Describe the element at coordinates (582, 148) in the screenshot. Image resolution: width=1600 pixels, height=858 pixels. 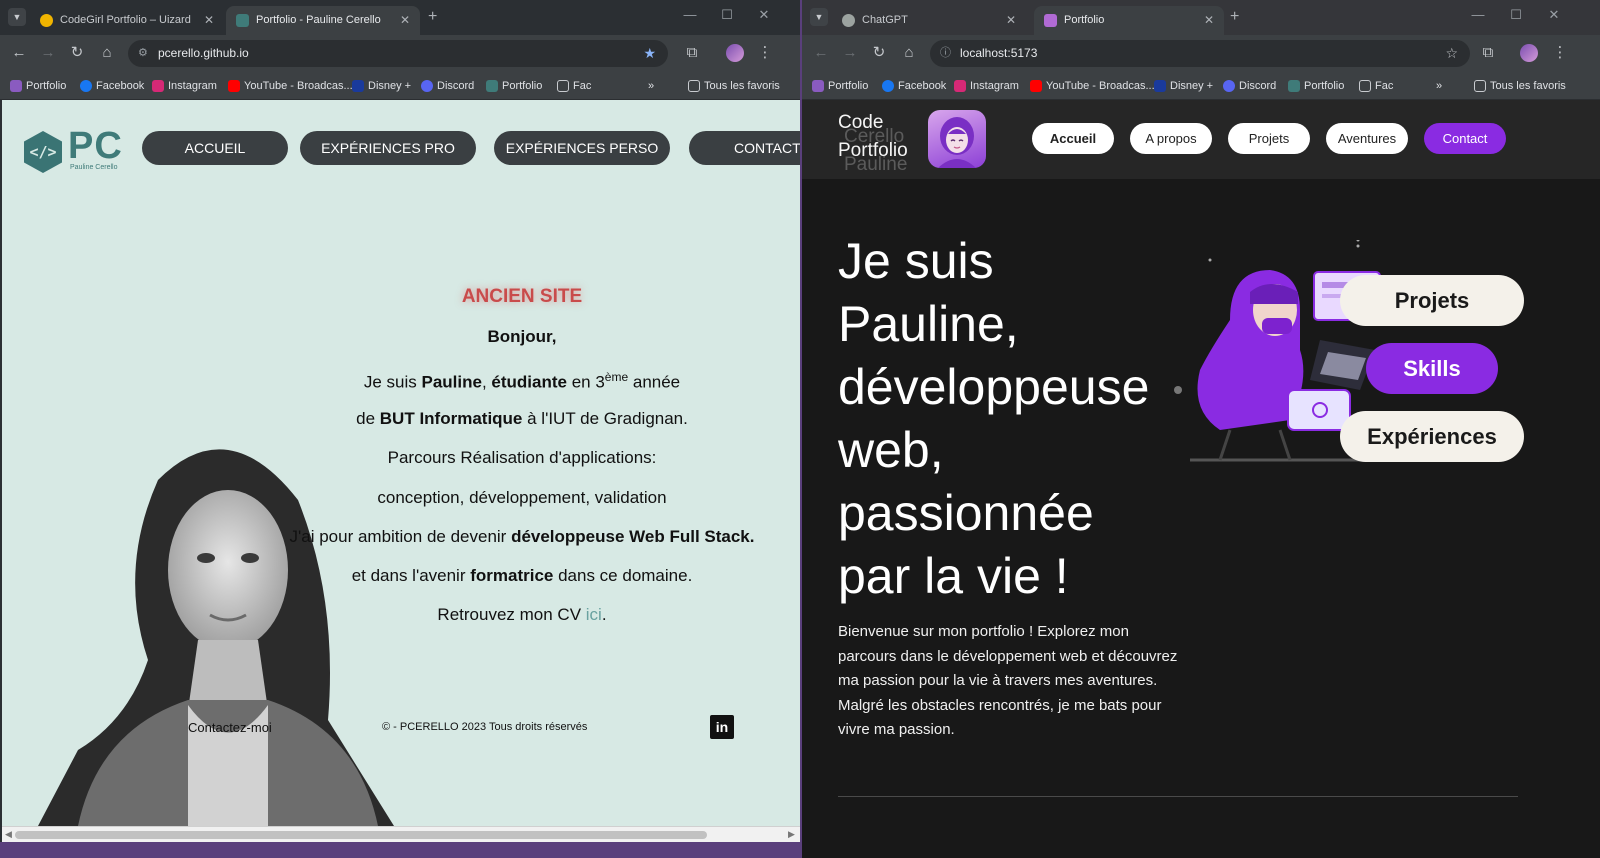
I see `nav-experiences-perso: EXPÉRIENCES PERSO` at that location.